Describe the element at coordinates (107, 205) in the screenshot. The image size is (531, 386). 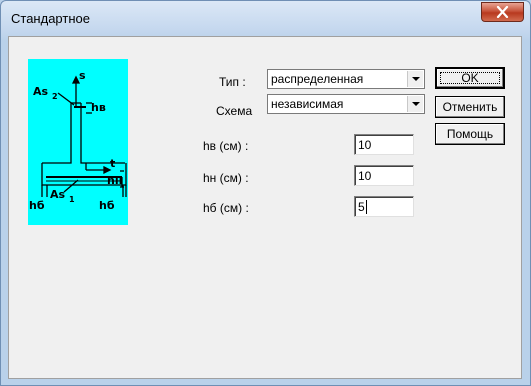
I see `hb-right-label: hб` at that location.